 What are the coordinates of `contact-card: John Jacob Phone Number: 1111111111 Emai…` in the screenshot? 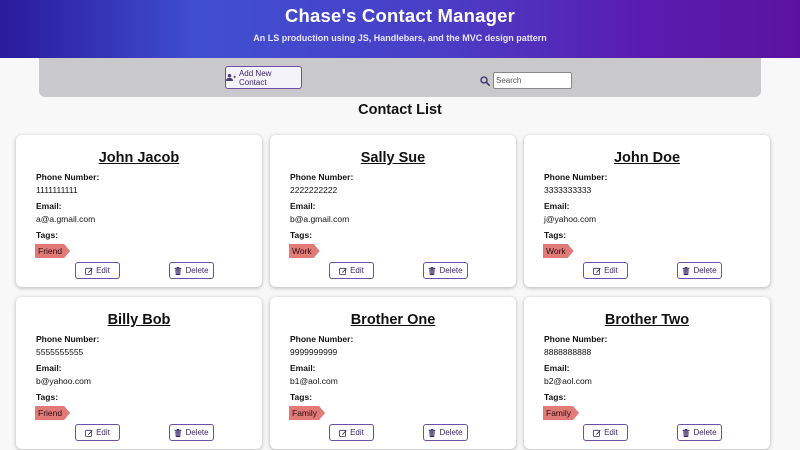 It's located at (139, 211).